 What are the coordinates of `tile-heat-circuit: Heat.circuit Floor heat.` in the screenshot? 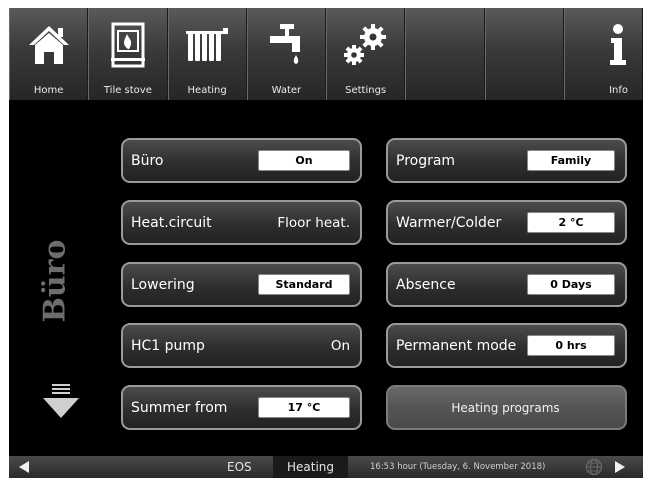 It's located at (241, 222).